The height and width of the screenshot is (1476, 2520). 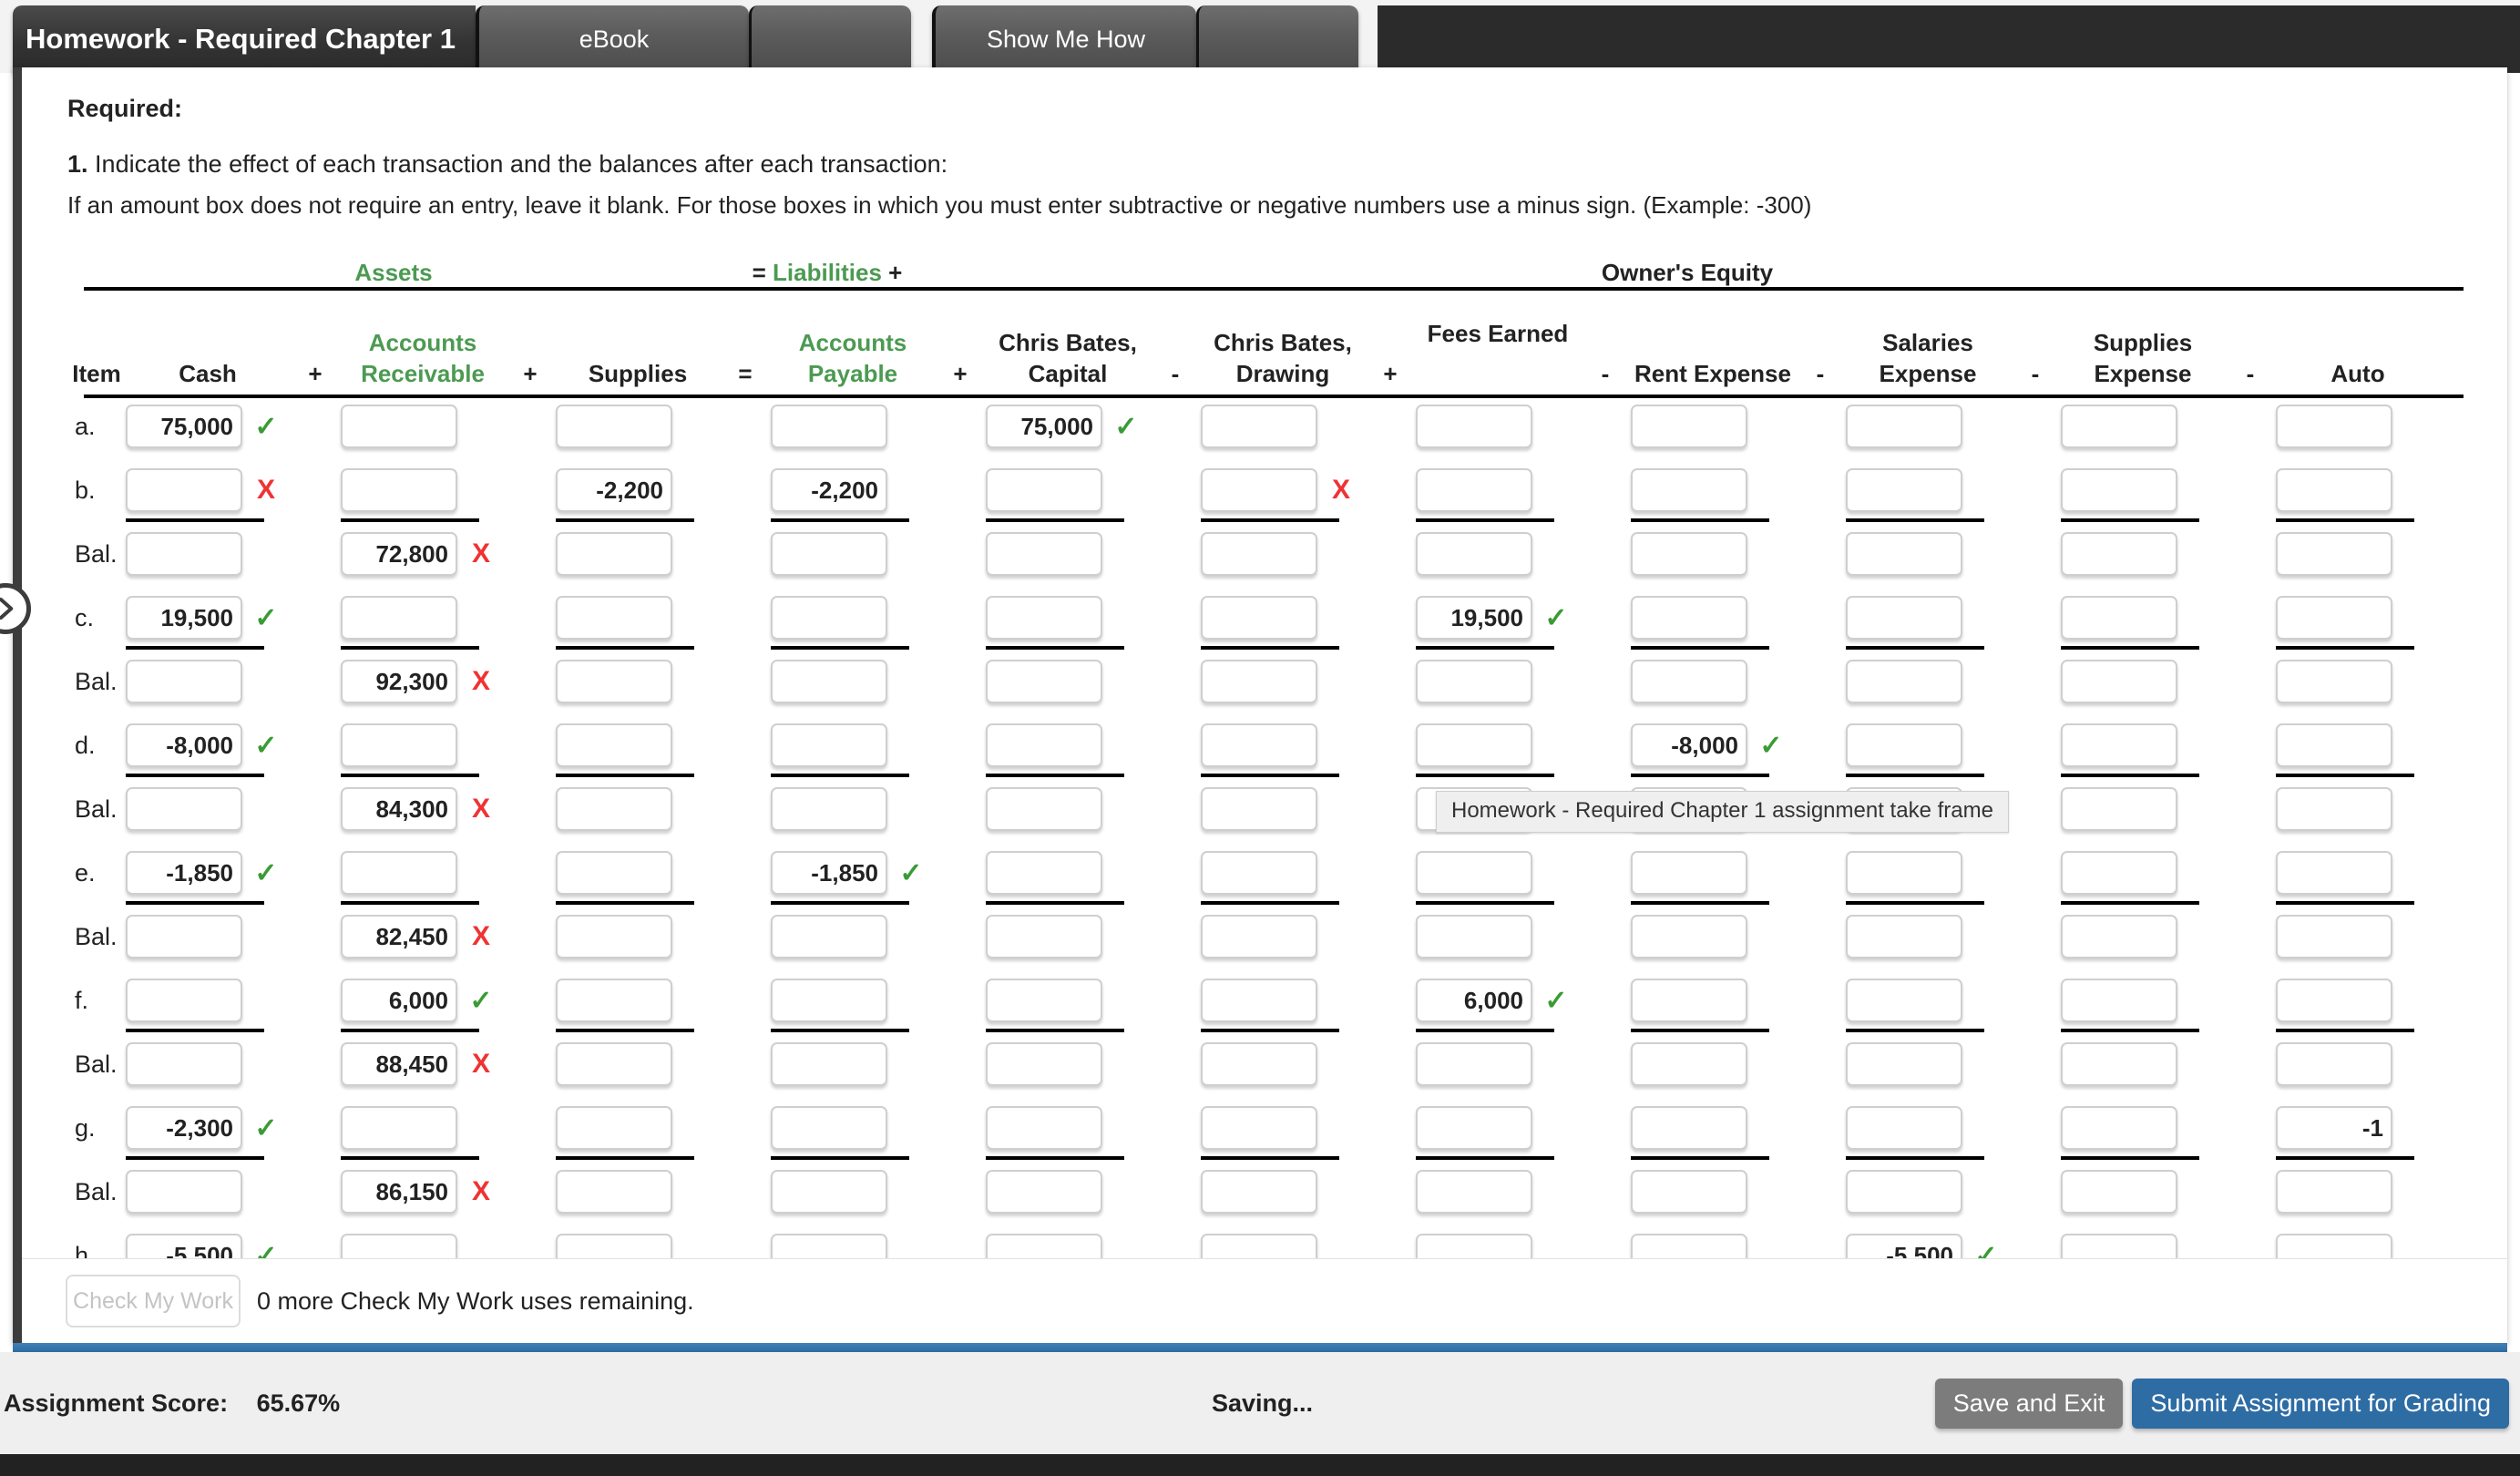 I want to click on amount-input-cash: 75,000, so click(x=184, y=426).